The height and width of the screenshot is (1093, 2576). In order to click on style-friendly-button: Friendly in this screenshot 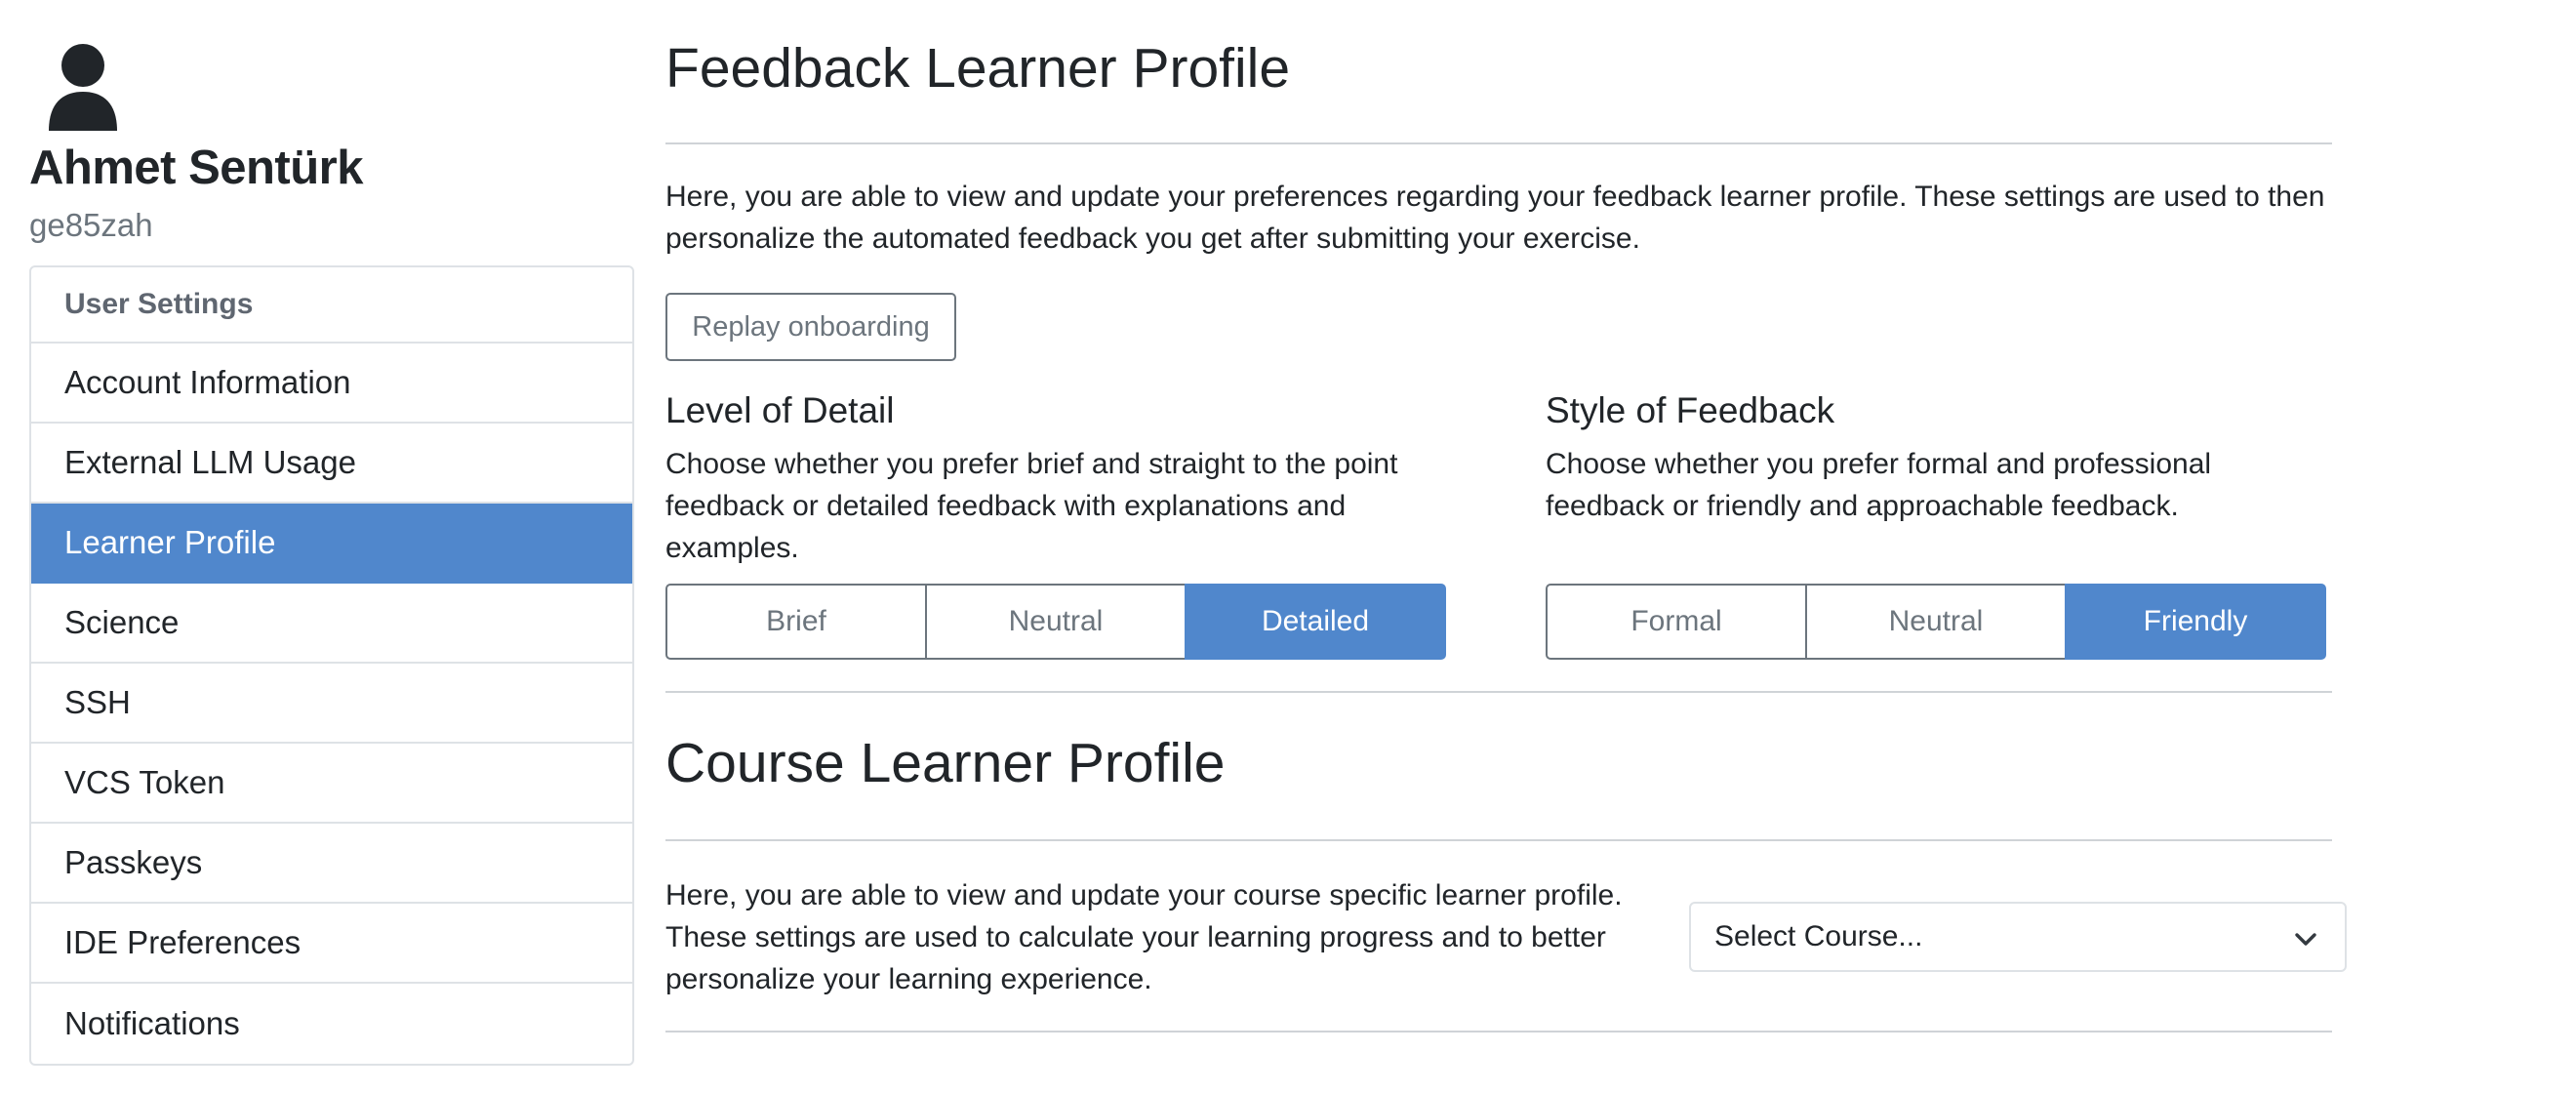, I will do `click(2195, 622)`.